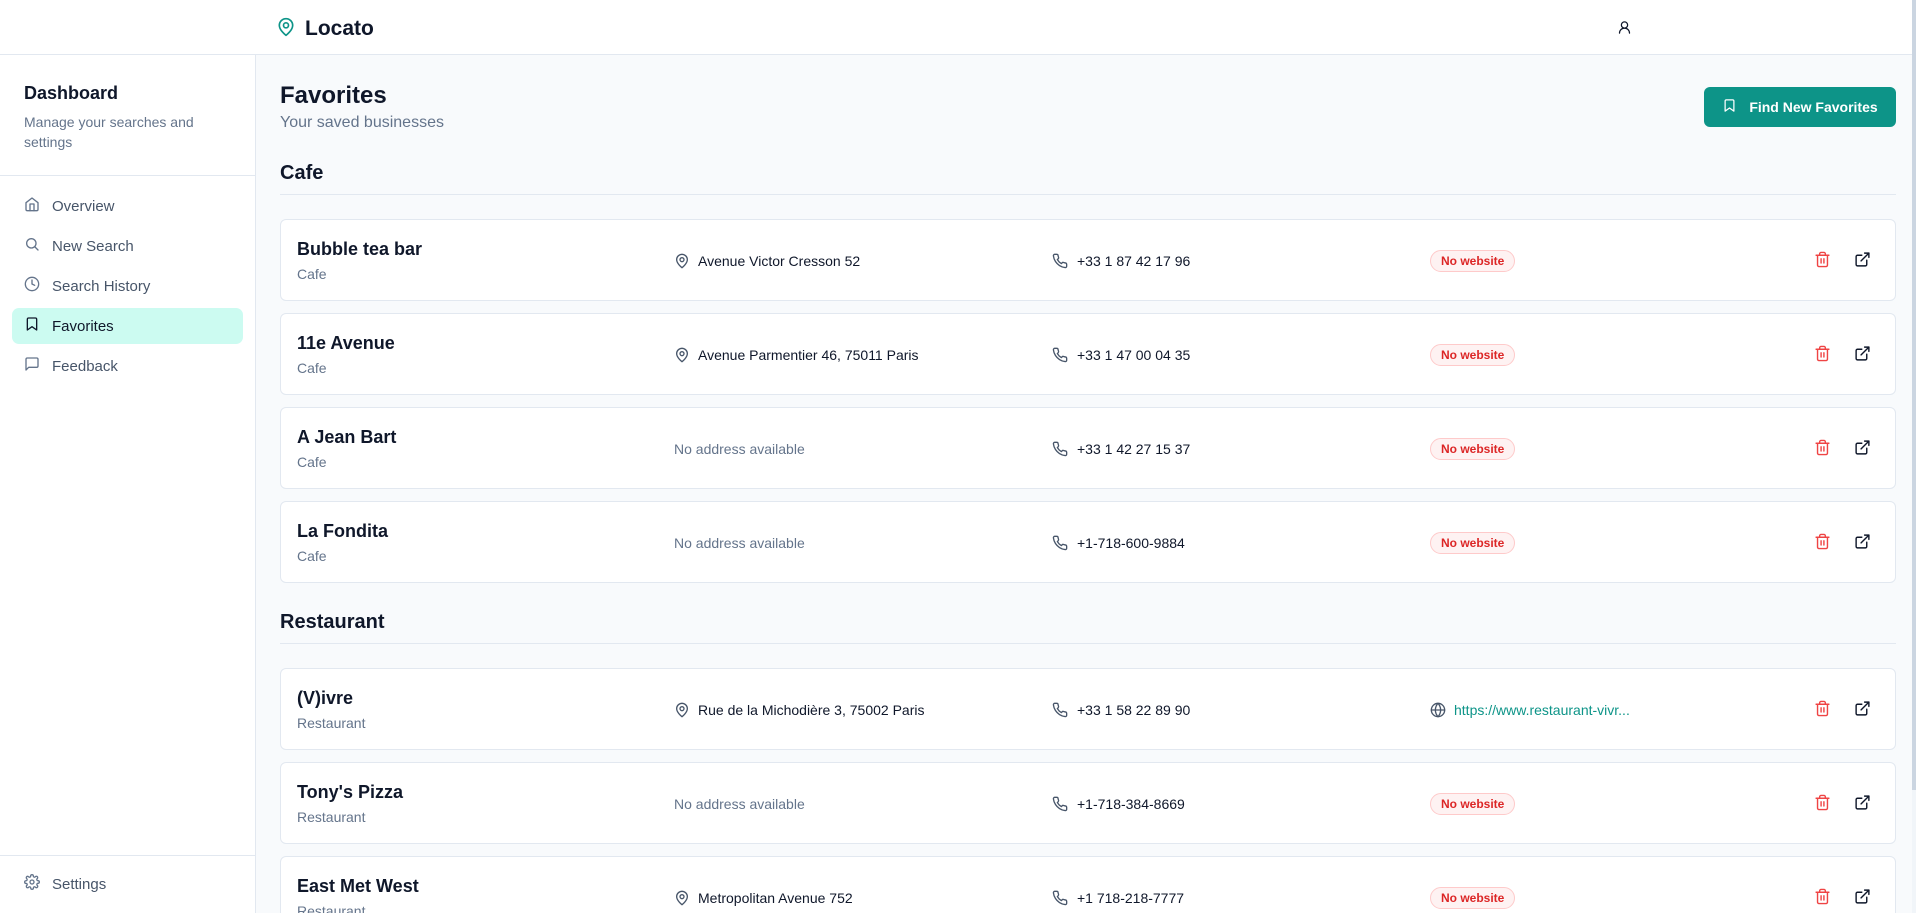 The height and width of the screenshot is (913, 1916). Describe the element at coordinates (350, 792) in the screenshot. I see `business-name: Tony's Pizza` at that location.